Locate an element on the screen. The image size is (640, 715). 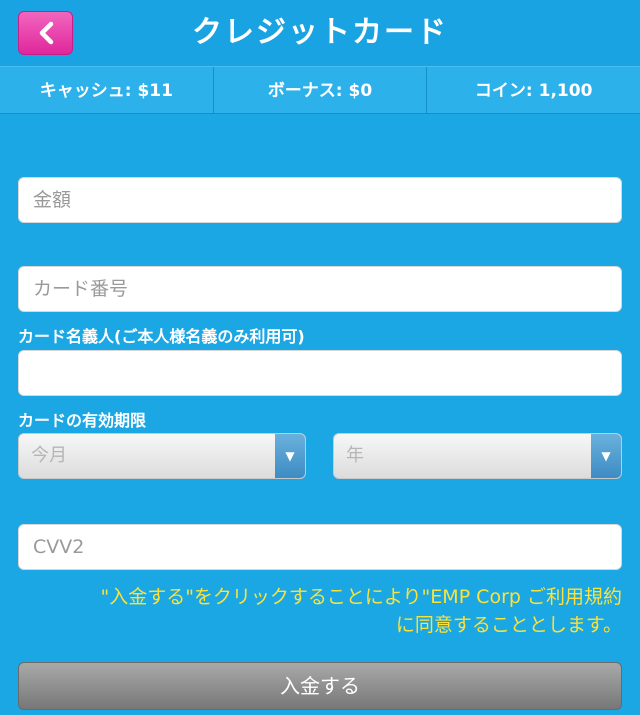
expiry-month-value: 今月 is located at coordinates (49, 455).